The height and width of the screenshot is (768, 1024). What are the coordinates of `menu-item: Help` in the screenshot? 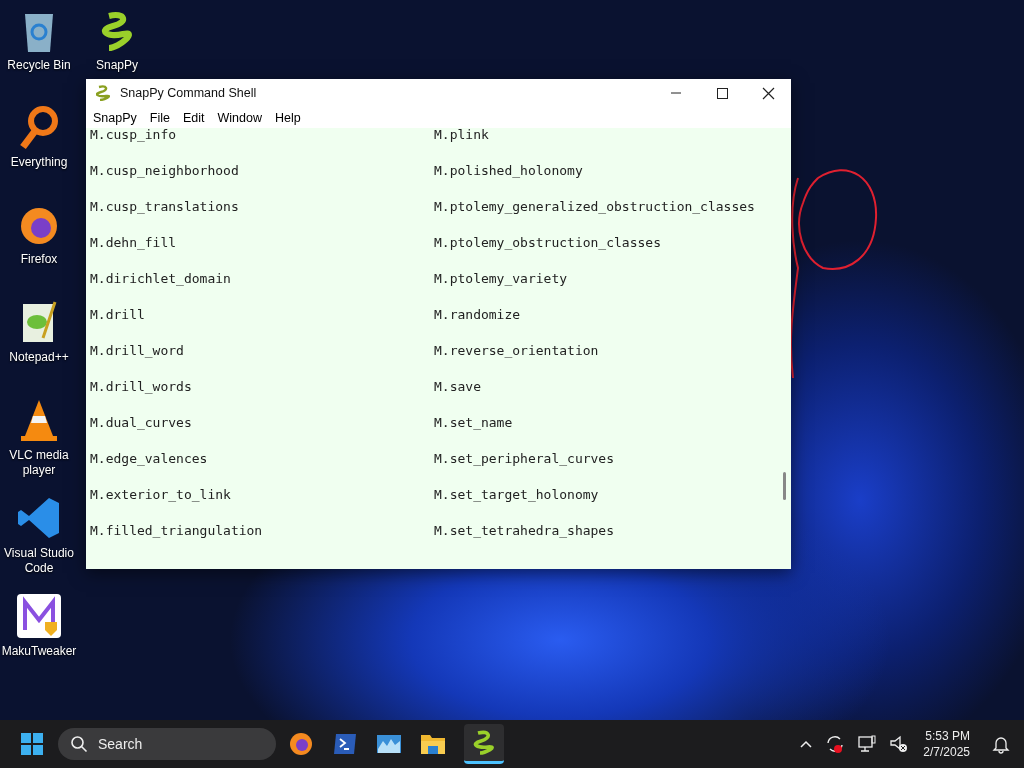 It's located at (291, 117).